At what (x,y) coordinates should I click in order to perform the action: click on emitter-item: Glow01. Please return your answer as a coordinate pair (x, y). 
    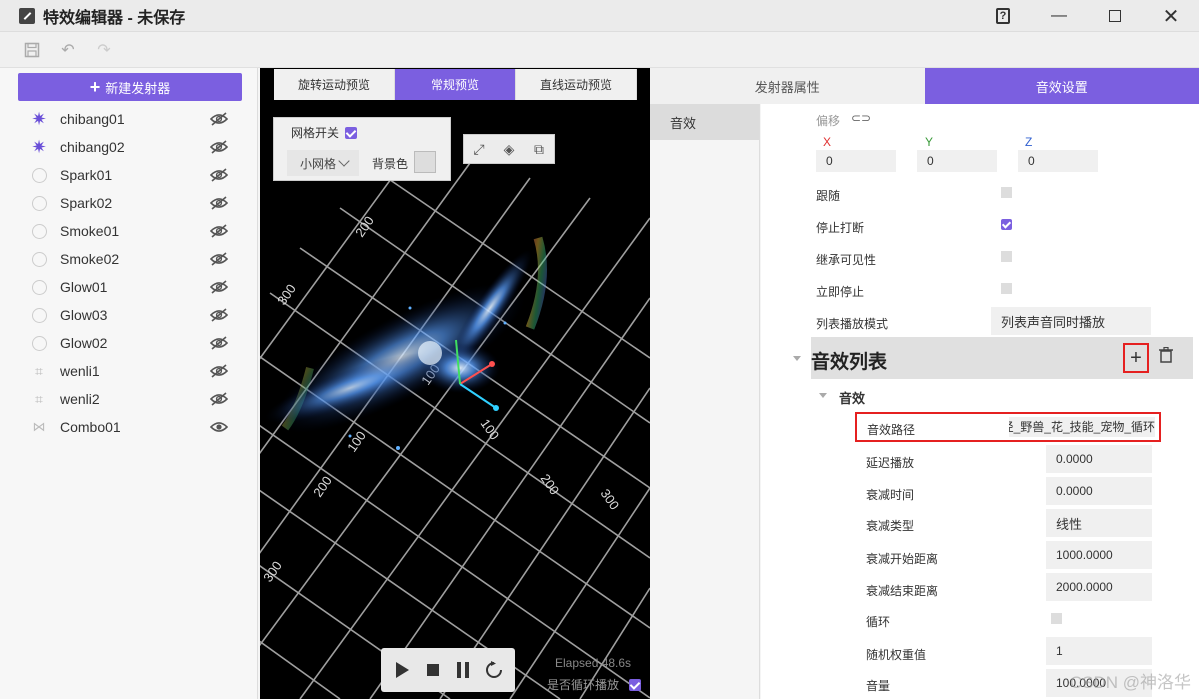
    Looking at the image, I should click on (129, 287).